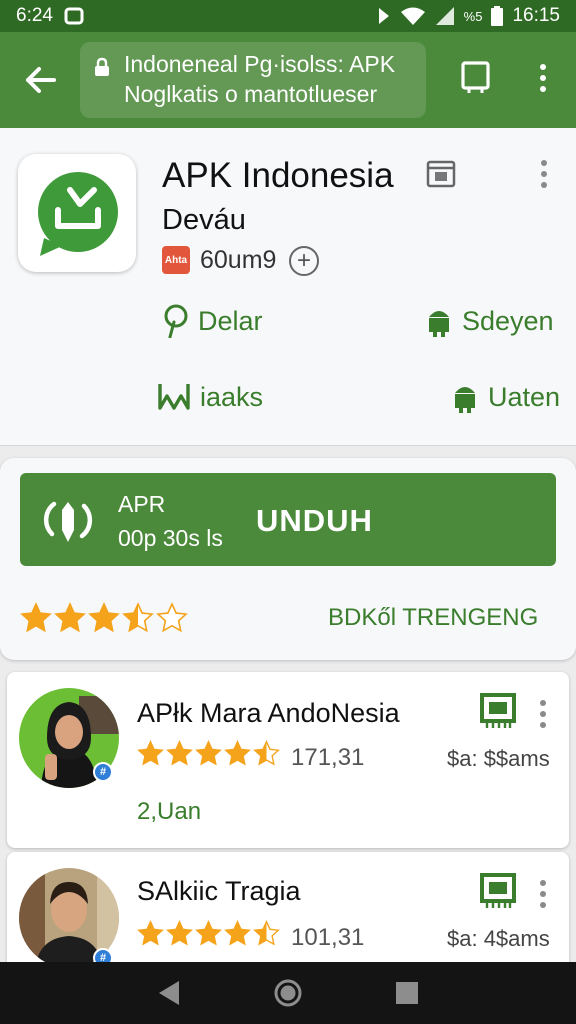 The image size is (576, 1024). I want to click on arrow-left-icon, so click(41, 80).